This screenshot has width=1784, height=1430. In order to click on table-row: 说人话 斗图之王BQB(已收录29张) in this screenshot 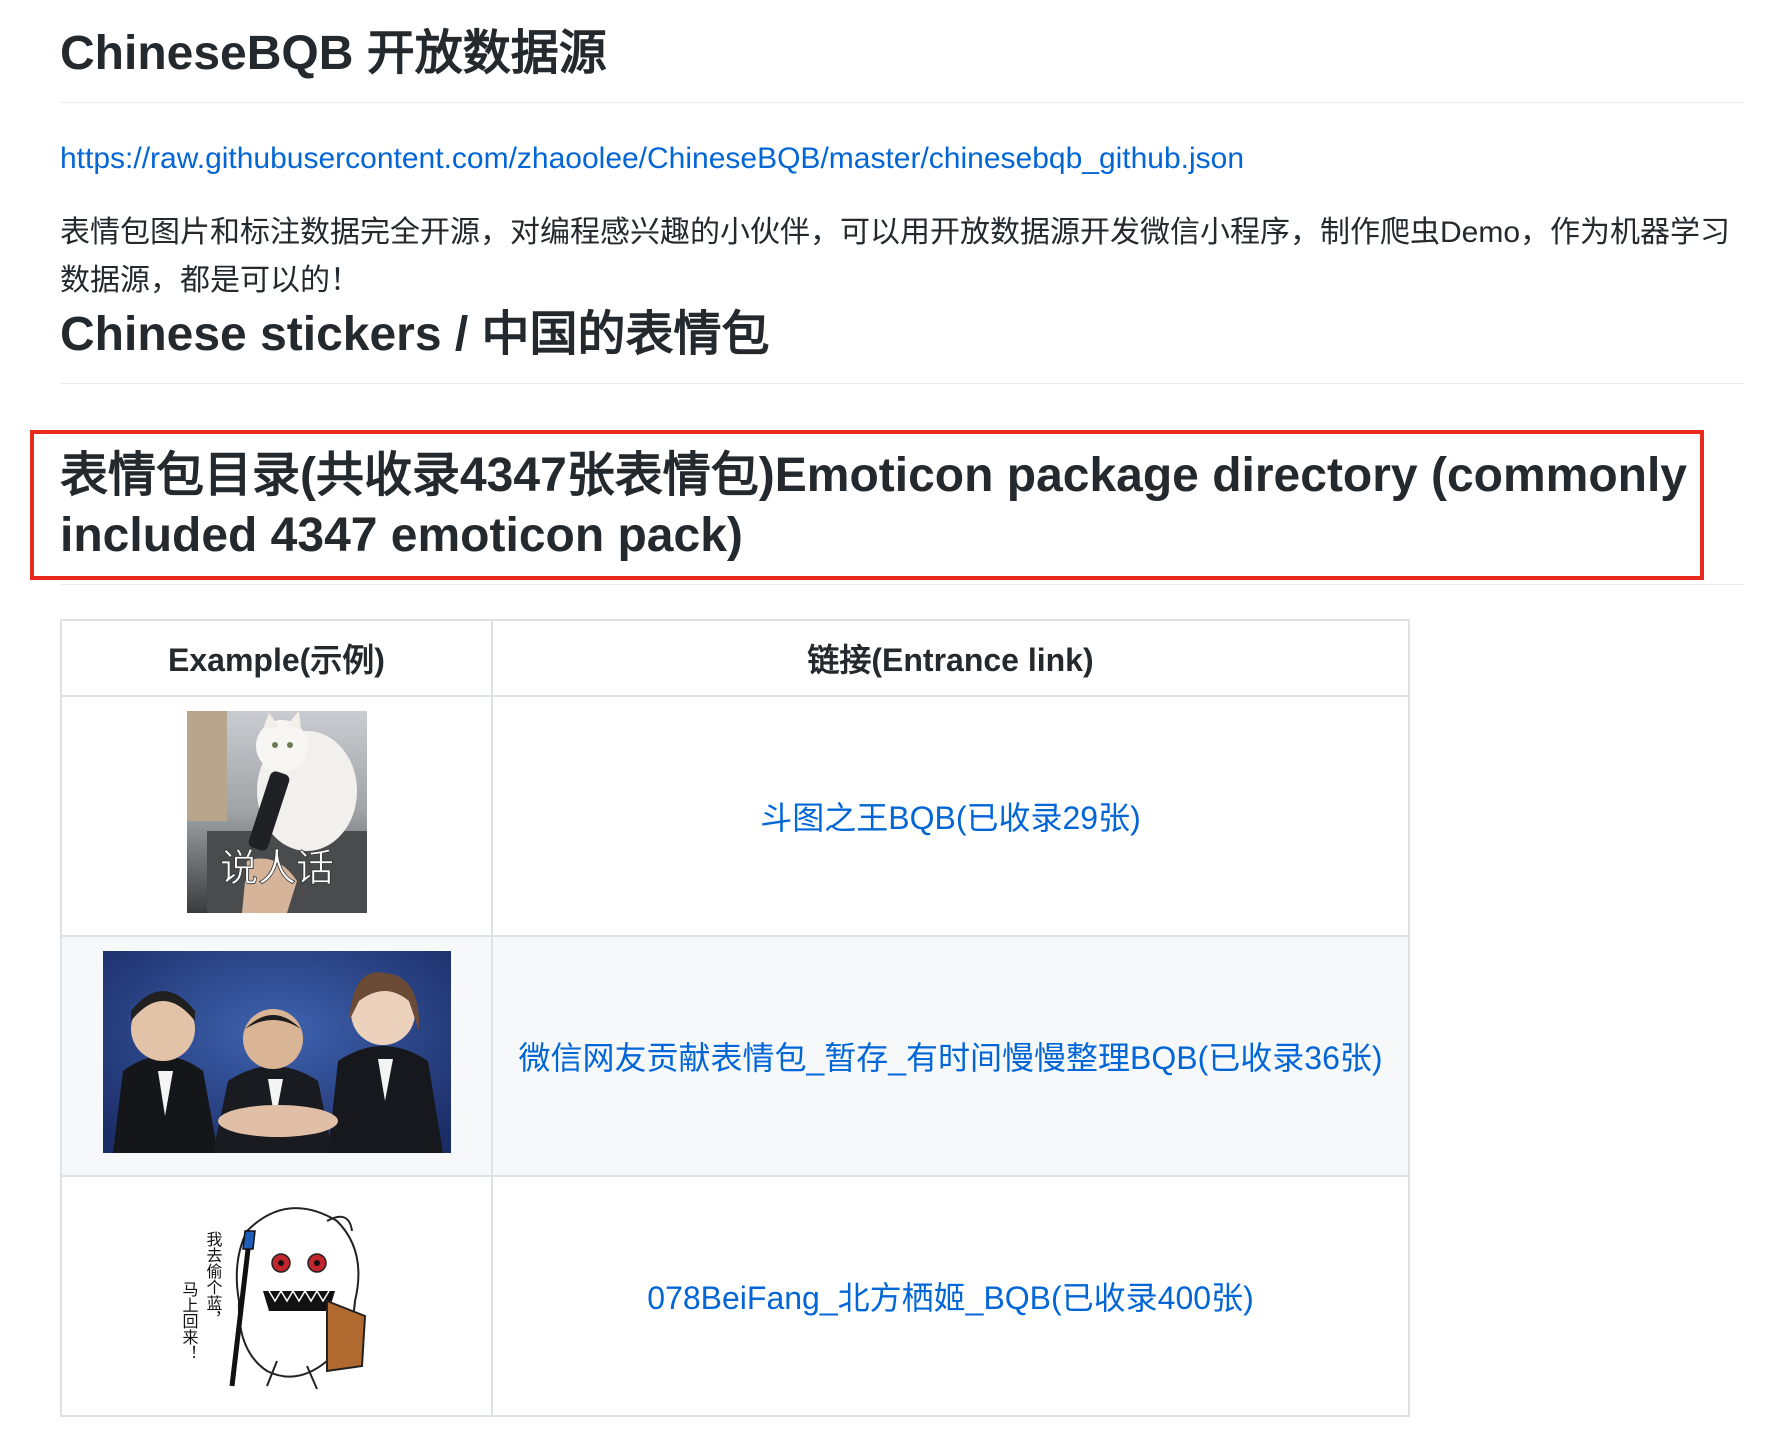, I will do `click(735, 816)`.